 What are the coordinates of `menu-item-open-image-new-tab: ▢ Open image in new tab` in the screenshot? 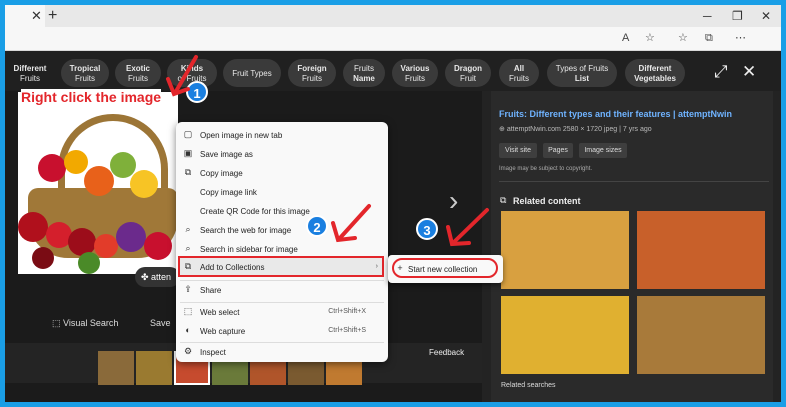 It's located at (282, 135).